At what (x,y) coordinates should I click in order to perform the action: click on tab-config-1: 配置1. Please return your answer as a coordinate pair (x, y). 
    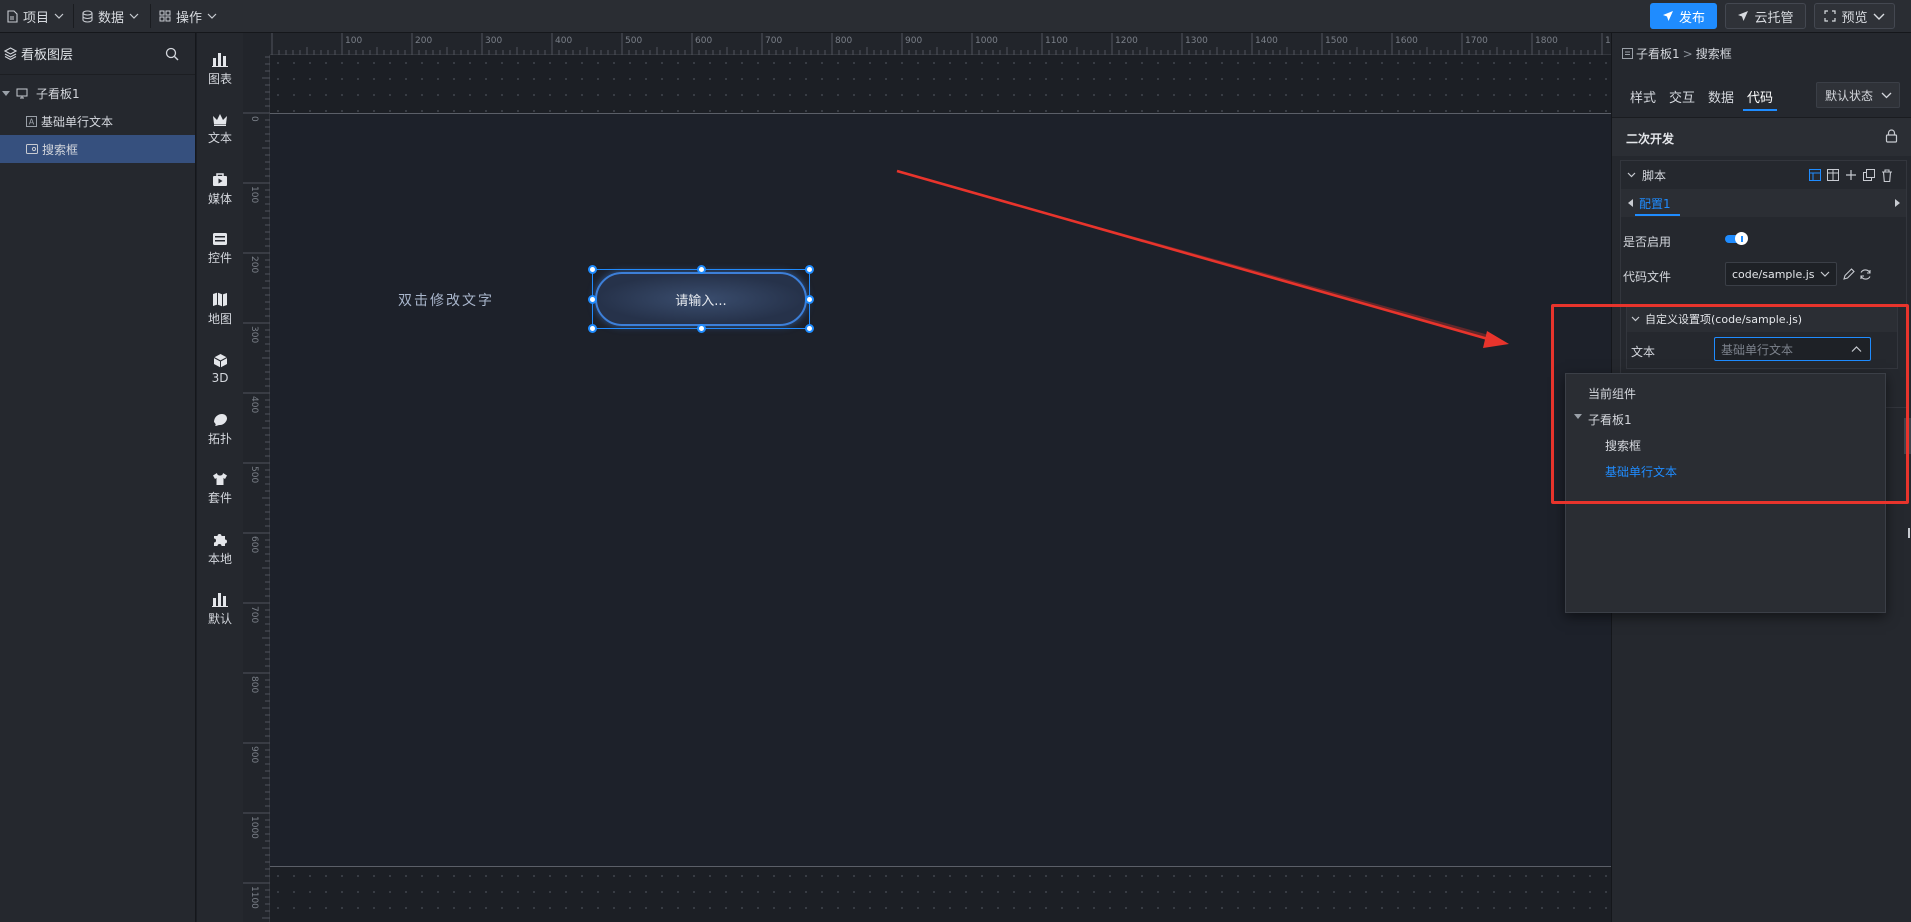
    Looking at the image, I should click on (1655, 203).